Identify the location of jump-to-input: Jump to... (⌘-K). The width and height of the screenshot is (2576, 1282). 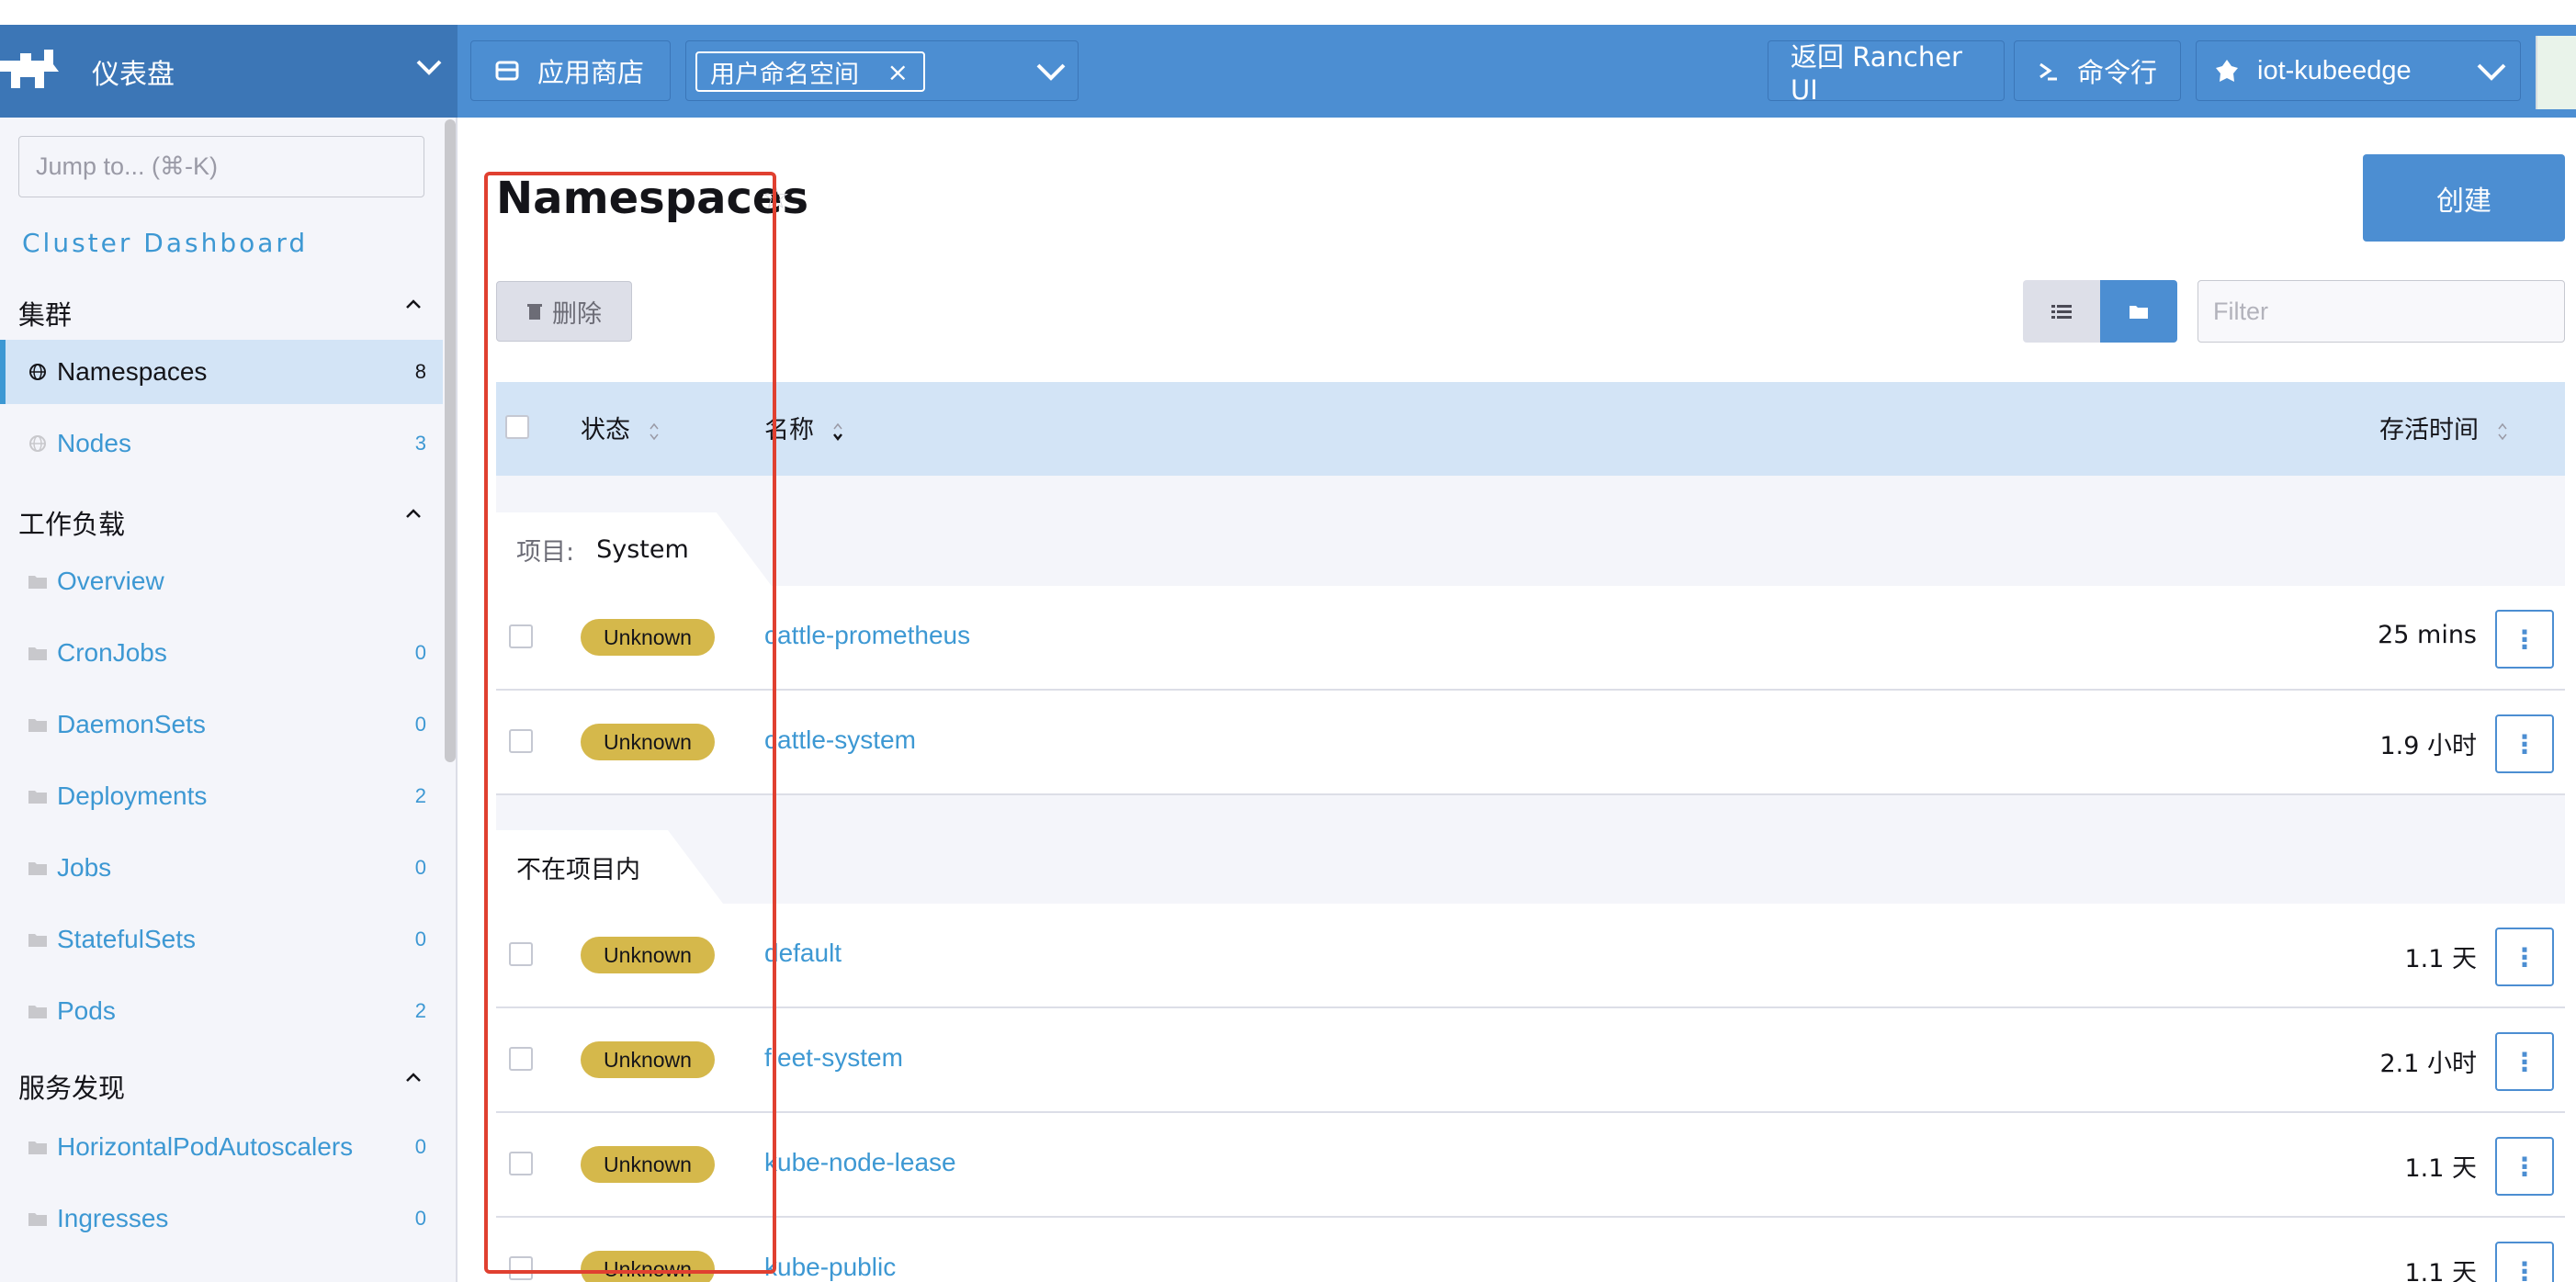
(221, 166).